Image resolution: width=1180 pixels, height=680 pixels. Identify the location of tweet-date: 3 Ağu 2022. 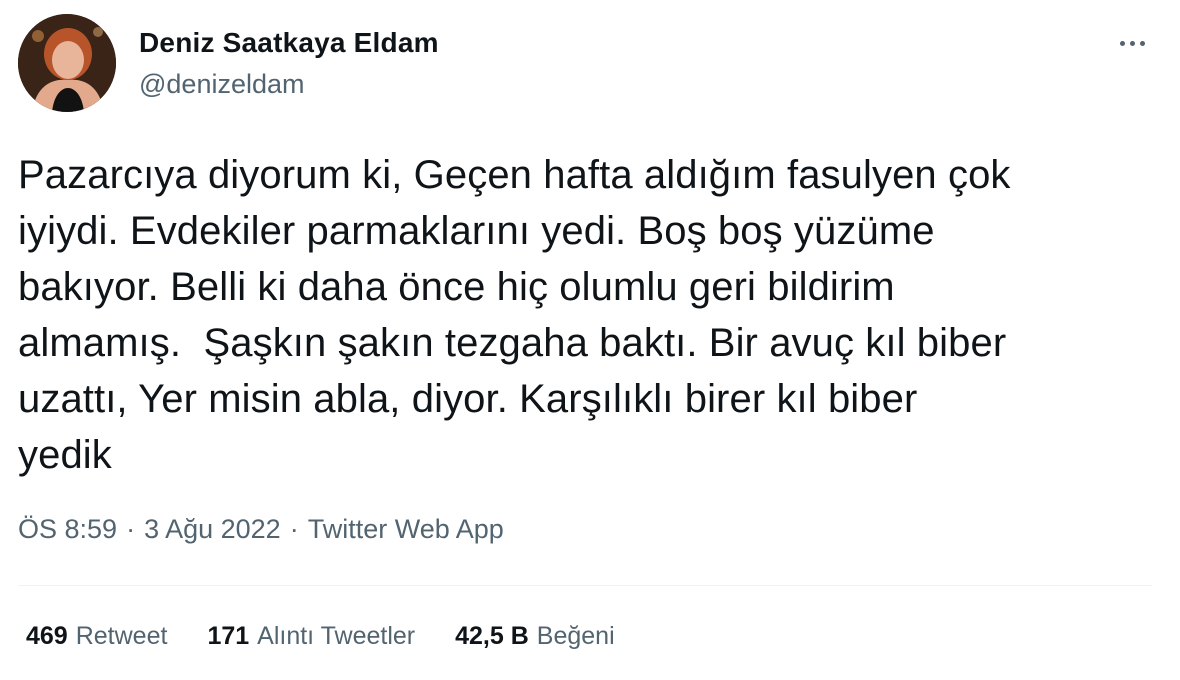
(212, 529).